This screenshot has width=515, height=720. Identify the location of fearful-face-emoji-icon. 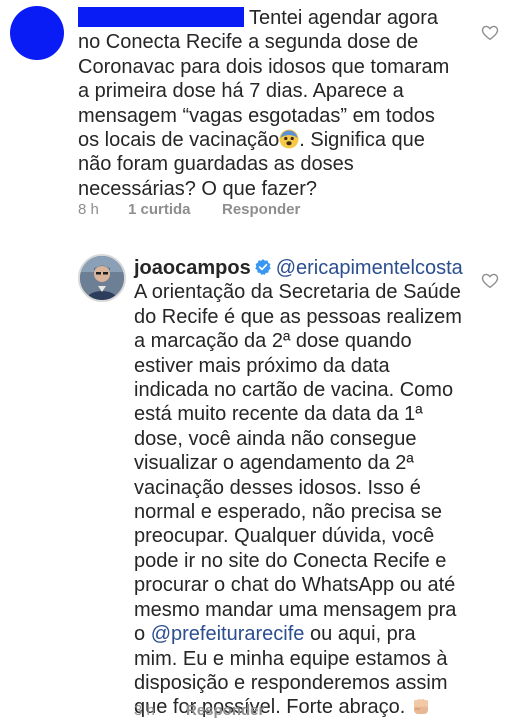
(289, 139).